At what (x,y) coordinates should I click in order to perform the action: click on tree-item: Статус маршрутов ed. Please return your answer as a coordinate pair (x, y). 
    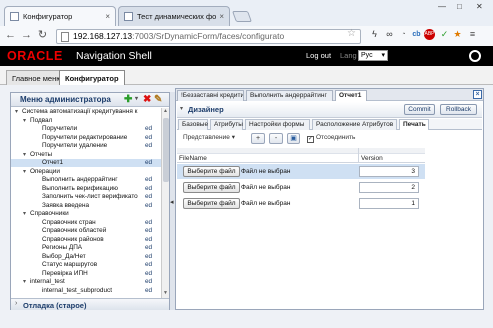
    Looking at the image, I should click on (86, 265).